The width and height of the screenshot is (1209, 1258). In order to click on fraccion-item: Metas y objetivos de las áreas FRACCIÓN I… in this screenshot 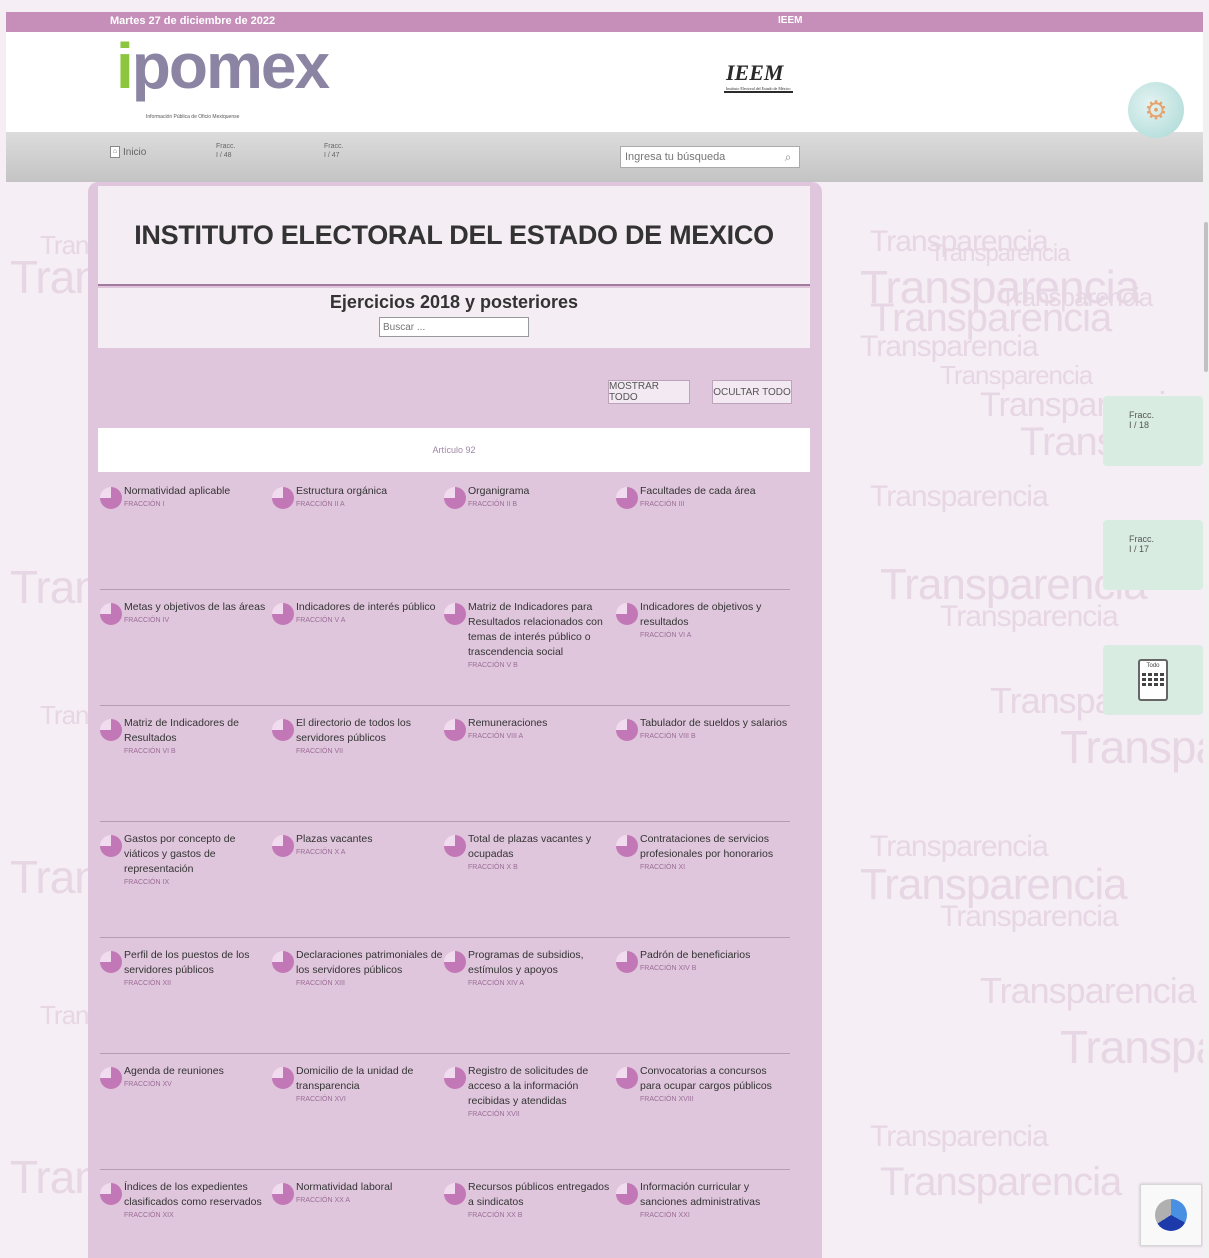, I will do `click(186, 613)`.